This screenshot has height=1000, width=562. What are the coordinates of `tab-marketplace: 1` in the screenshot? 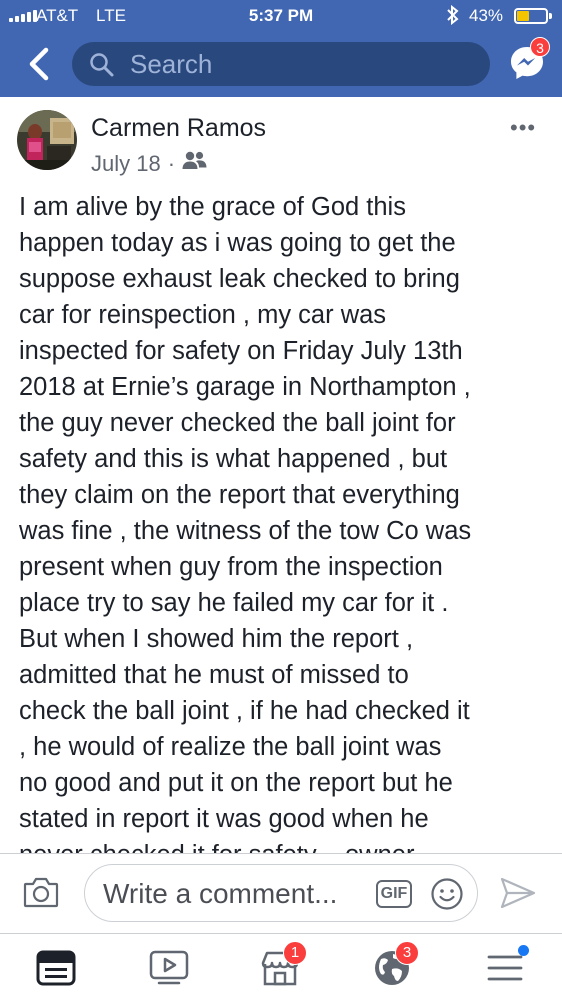 It's located at (281, 966).